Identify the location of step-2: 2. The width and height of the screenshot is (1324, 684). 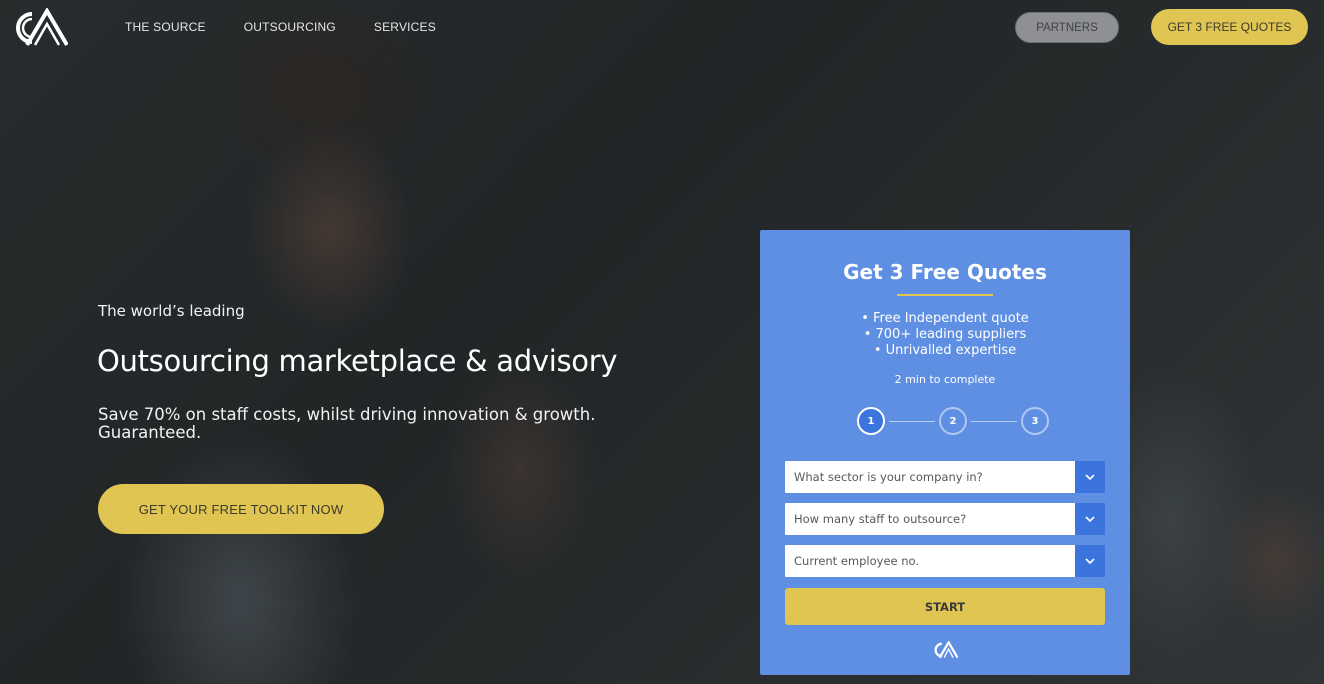
(953, 421).